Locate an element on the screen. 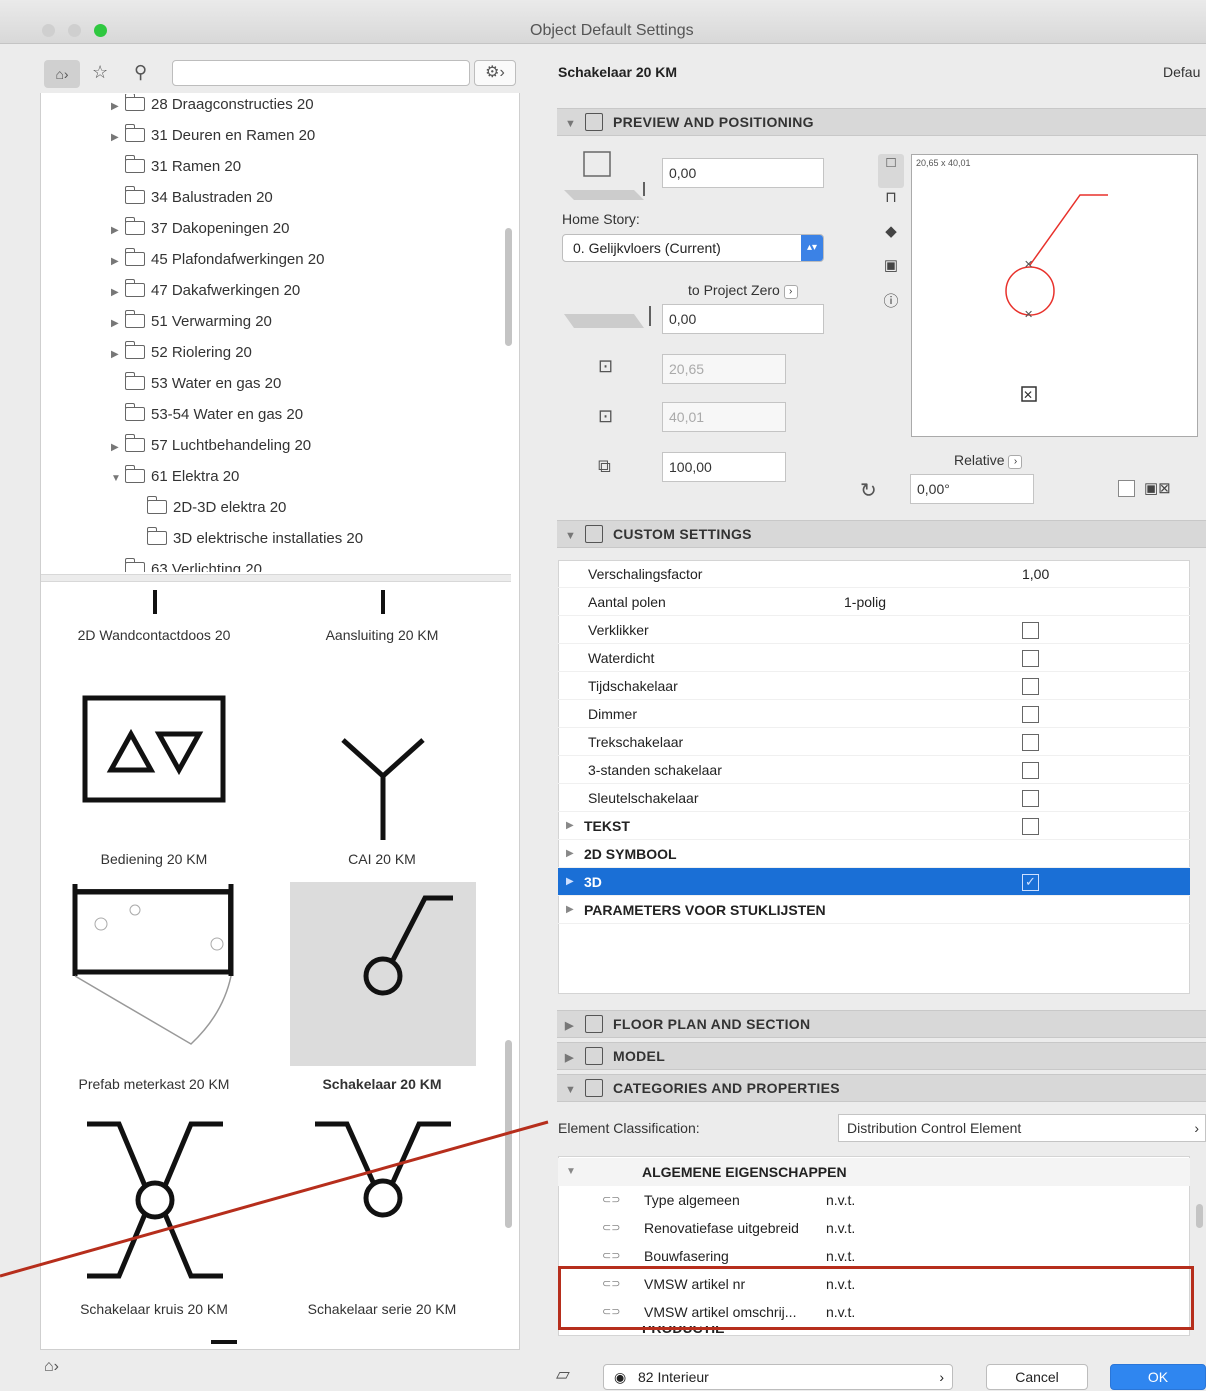 The height and width of the screenshot is (1391, 1206). tree-scrollbar is located at coordinates (508, 287).